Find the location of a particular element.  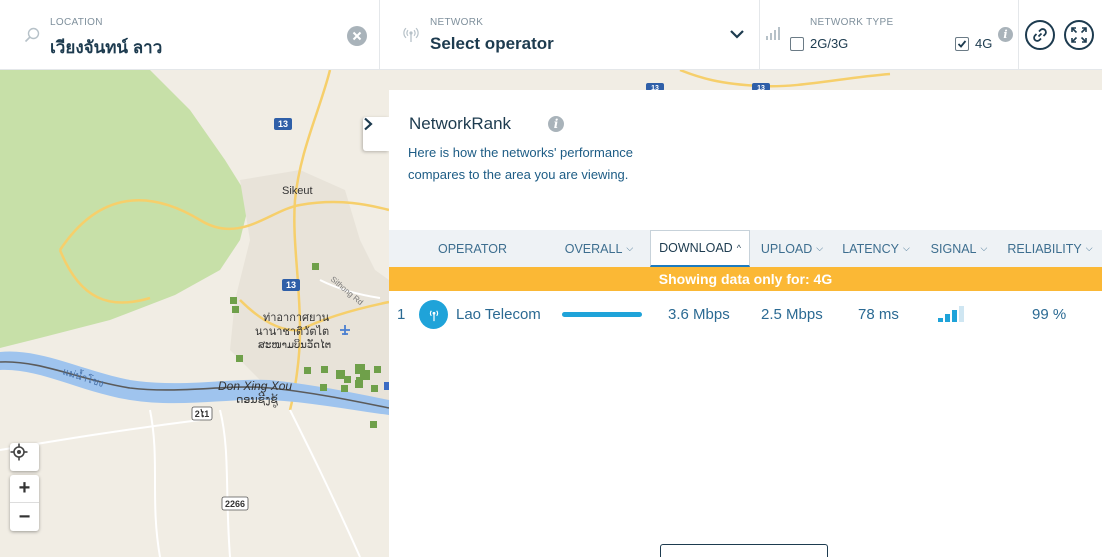

map-label-don-xing-xou: Don Xing Xou is located at coordinates (255, 386).